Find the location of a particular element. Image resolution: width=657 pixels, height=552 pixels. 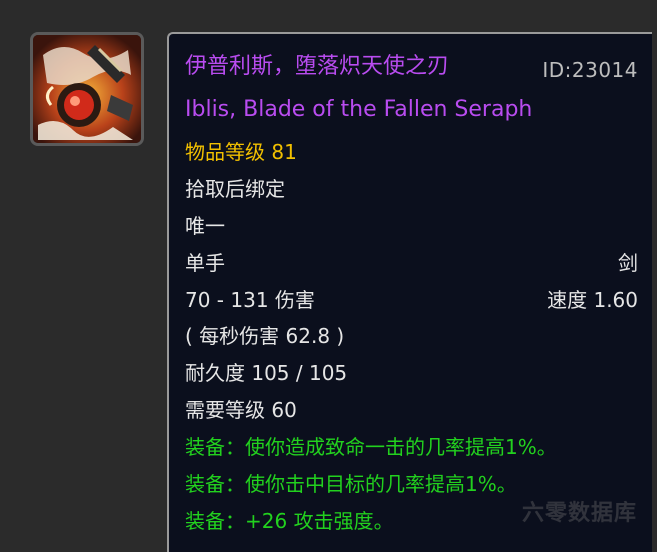

equip-effect: 装备：使你击中目标的几率提高1%。 is located at coordinates (351, 484).